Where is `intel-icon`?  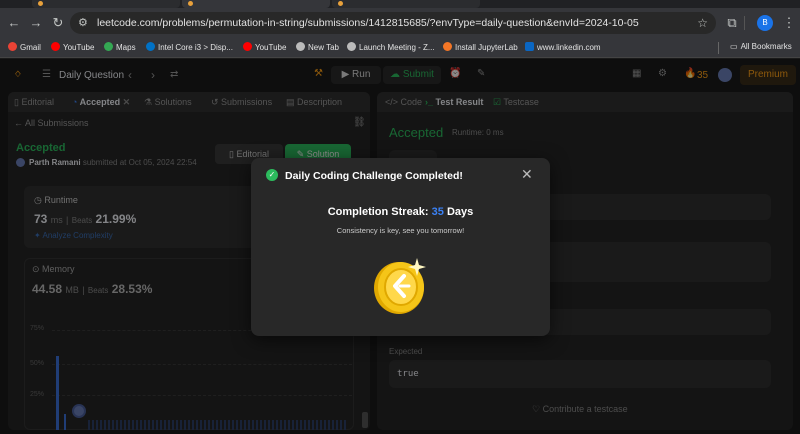
intel-icon is located at coordinates (150, 46).